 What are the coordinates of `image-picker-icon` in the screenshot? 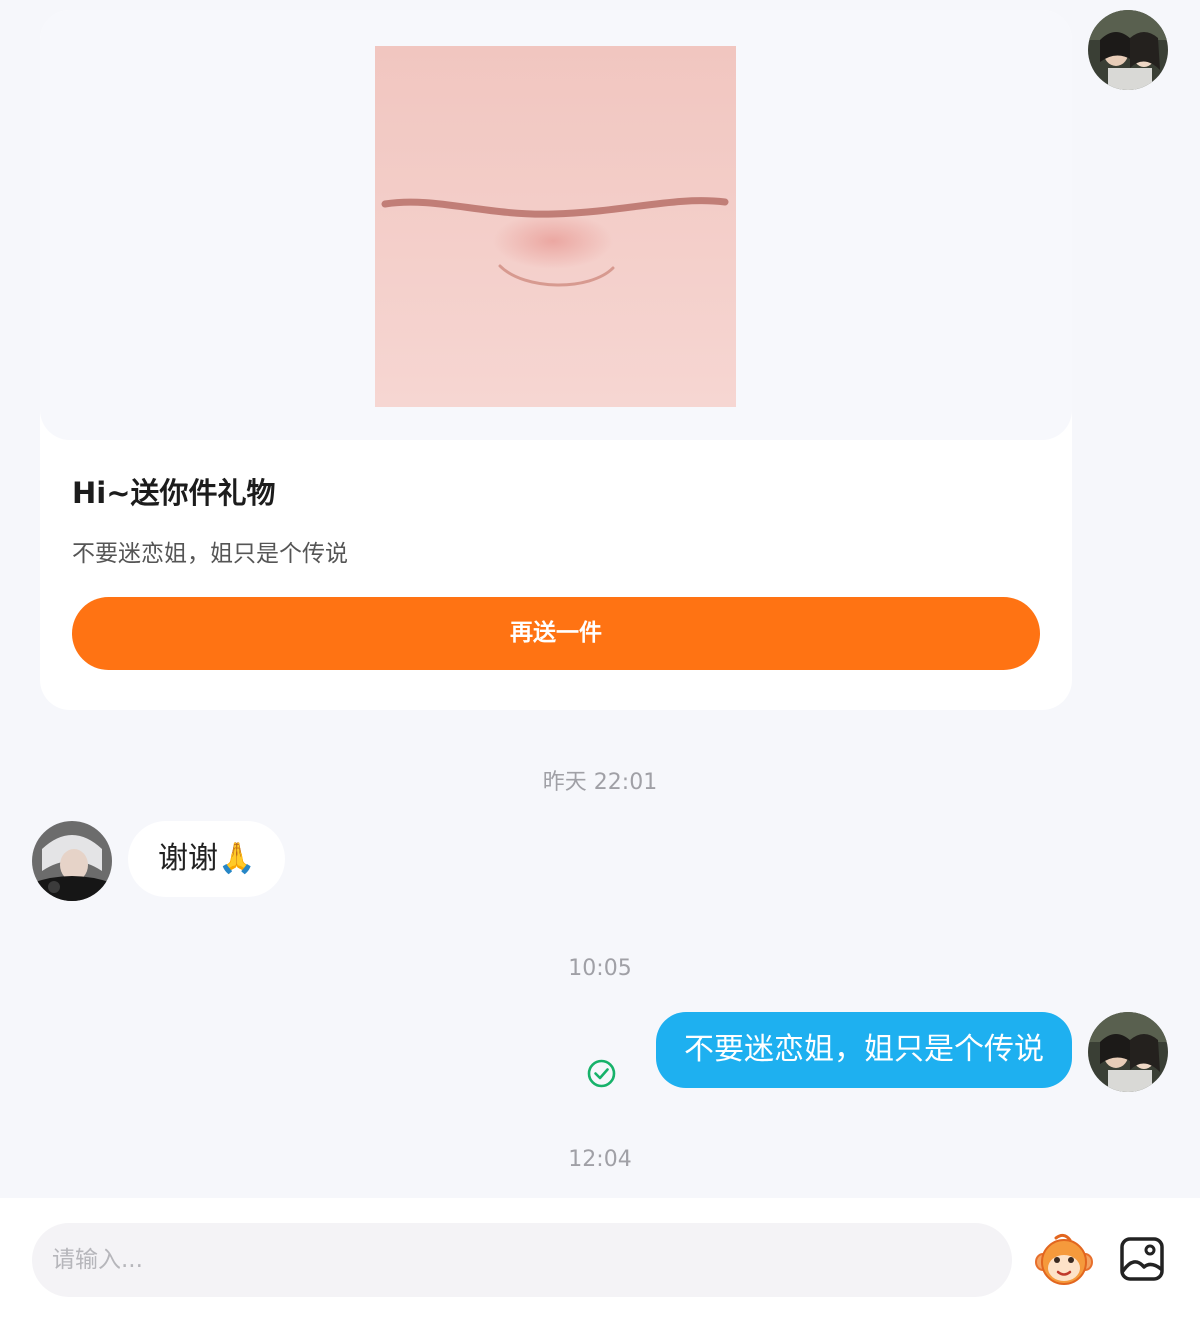 It's located at (1142, 1259).